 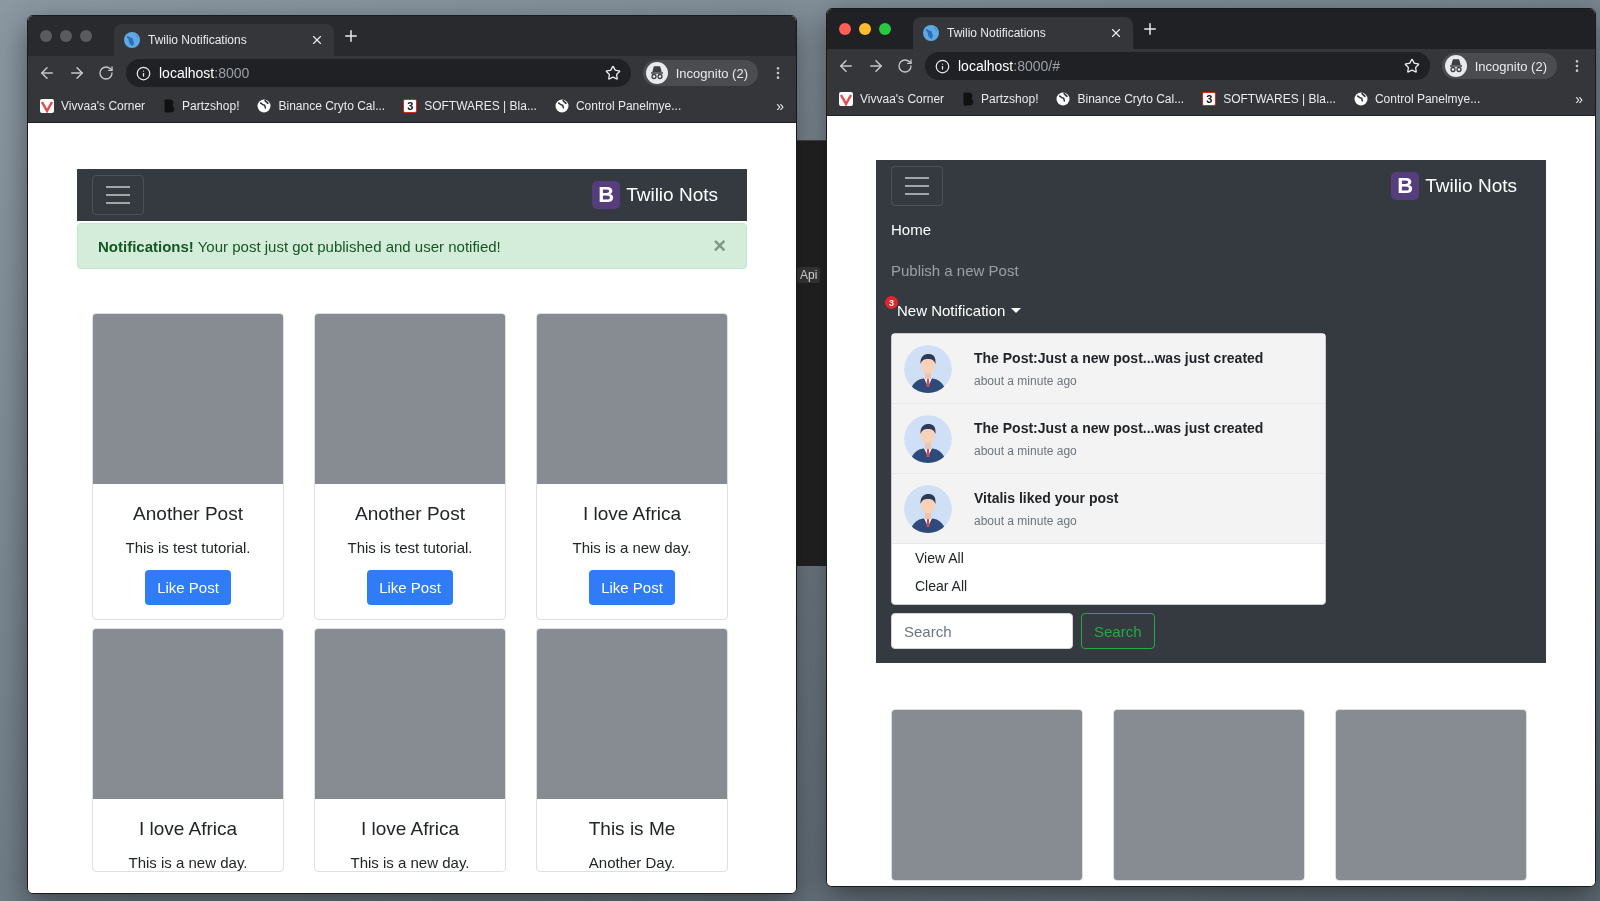 What do you see at coordinates (911, 229) in the screenshot?
I see `nav-link: Home` at bounding box center [911, 229].